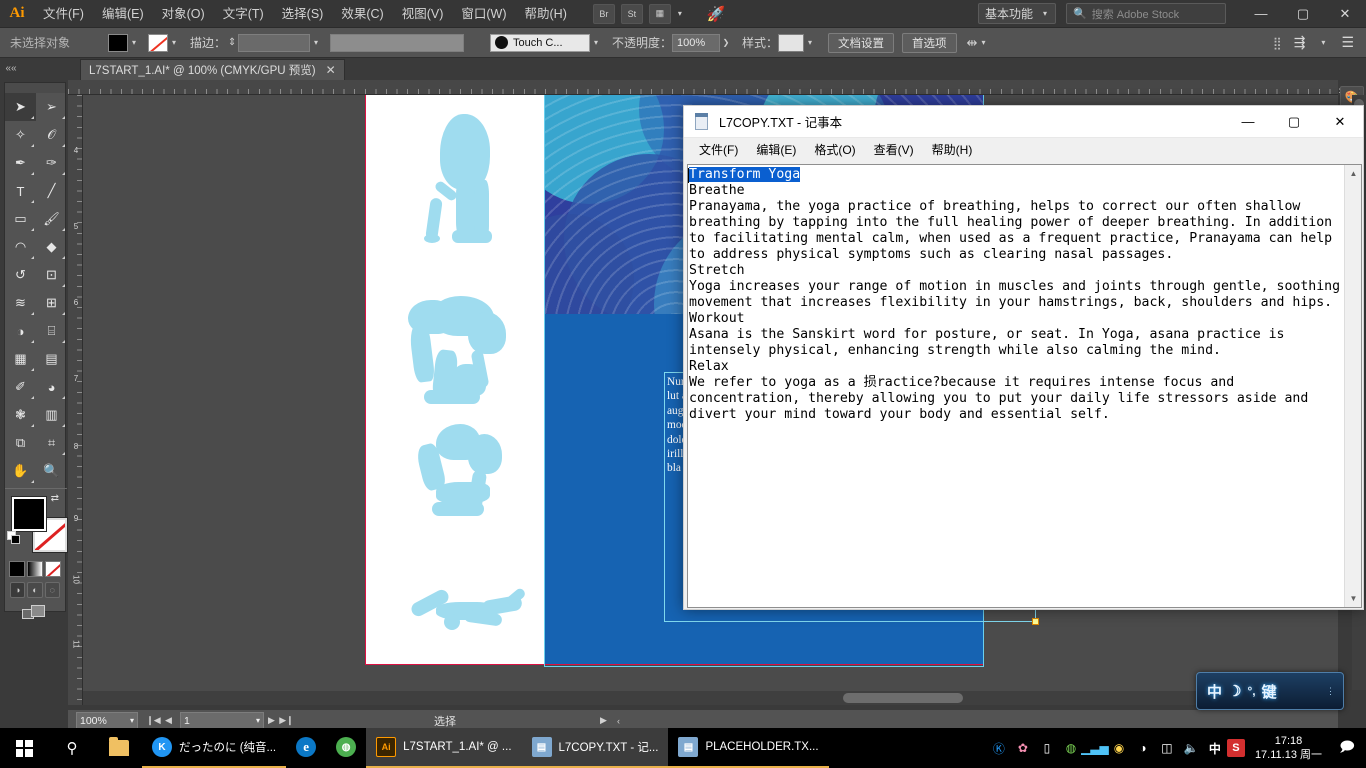  What do you see at coordinates (596, 42) in the screenshot?
I see `brush-chevron-down-icon: ▾` at bounding box center [596, 42].